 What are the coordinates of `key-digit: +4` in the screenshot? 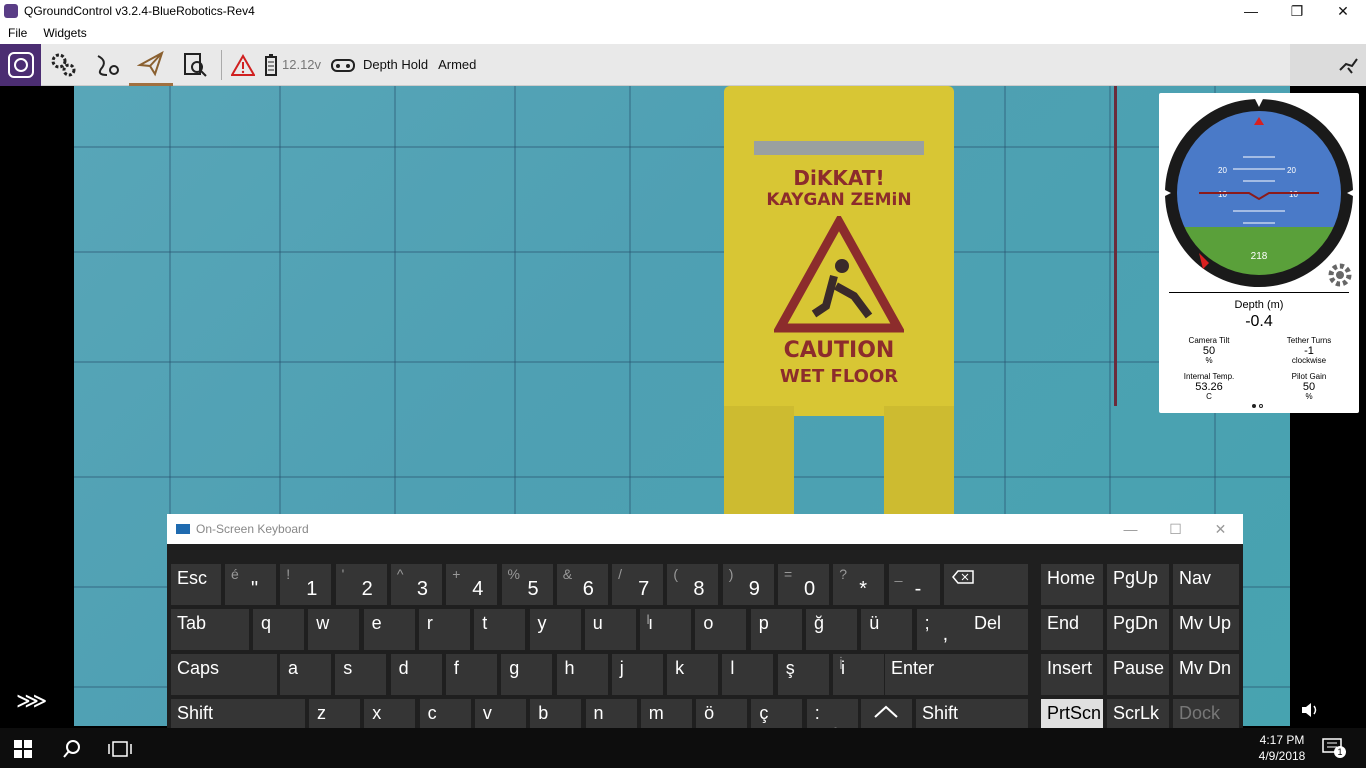 It's located at (472, 584).